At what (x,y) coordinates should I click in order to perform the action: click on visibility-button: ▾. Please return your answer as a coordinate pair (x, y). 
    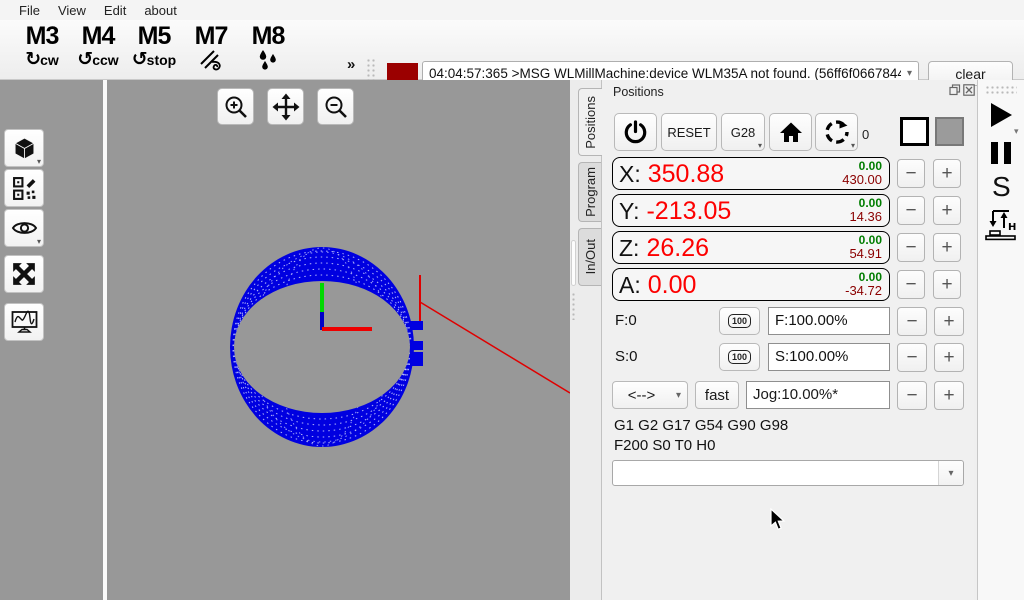
    Looking at the image, I should click on (24, 228).